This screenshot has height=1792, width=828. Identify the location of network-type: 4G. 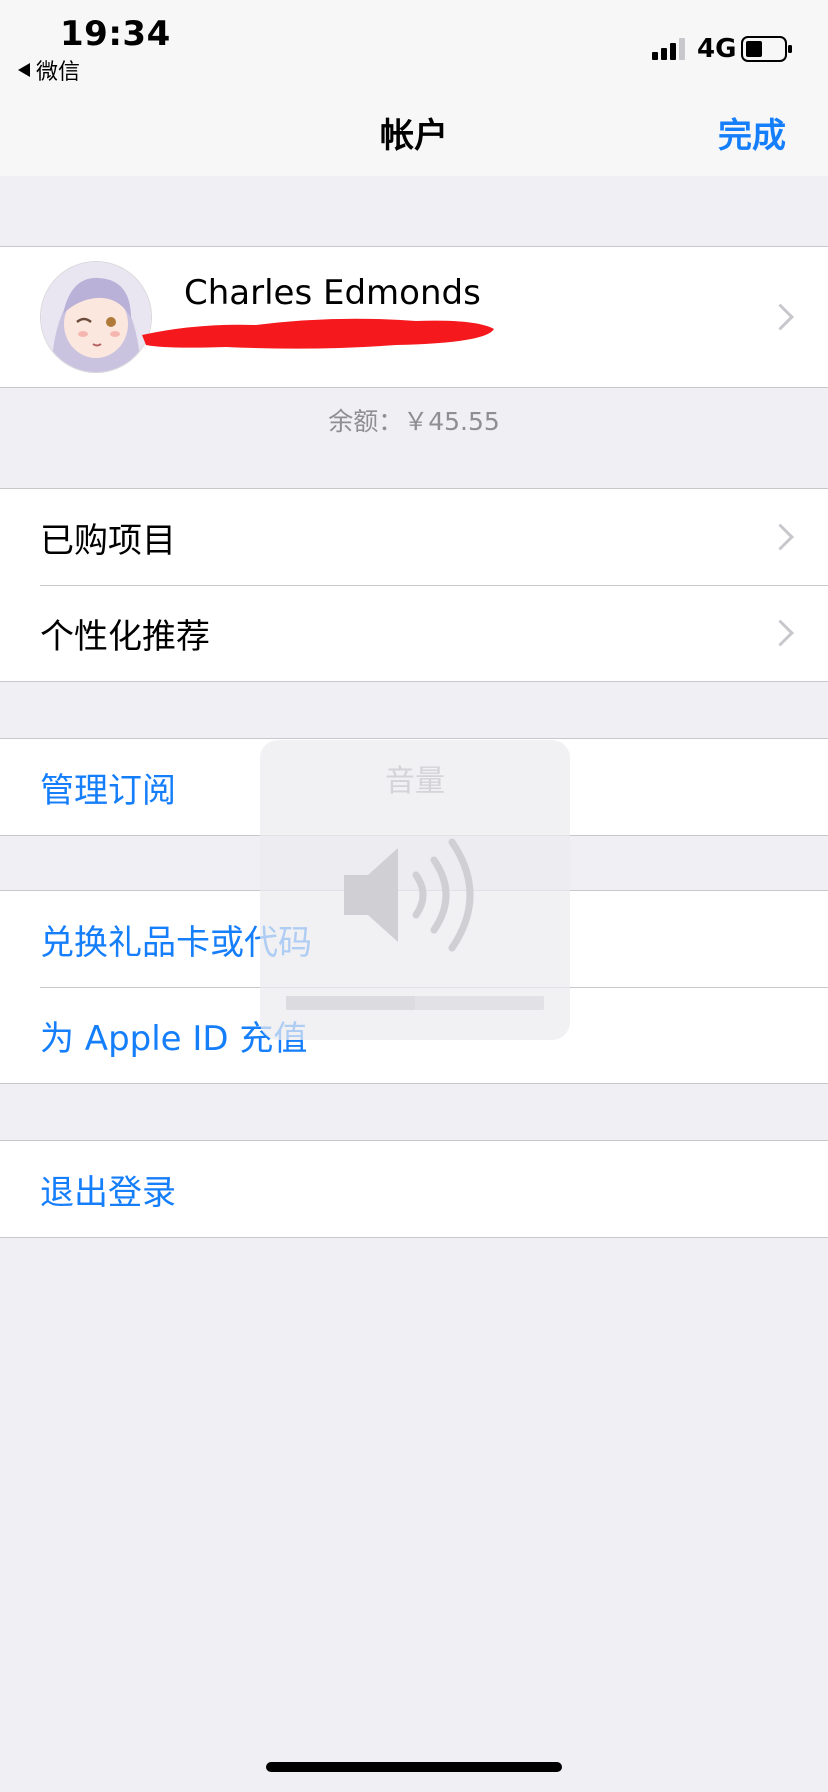
(717, 49).